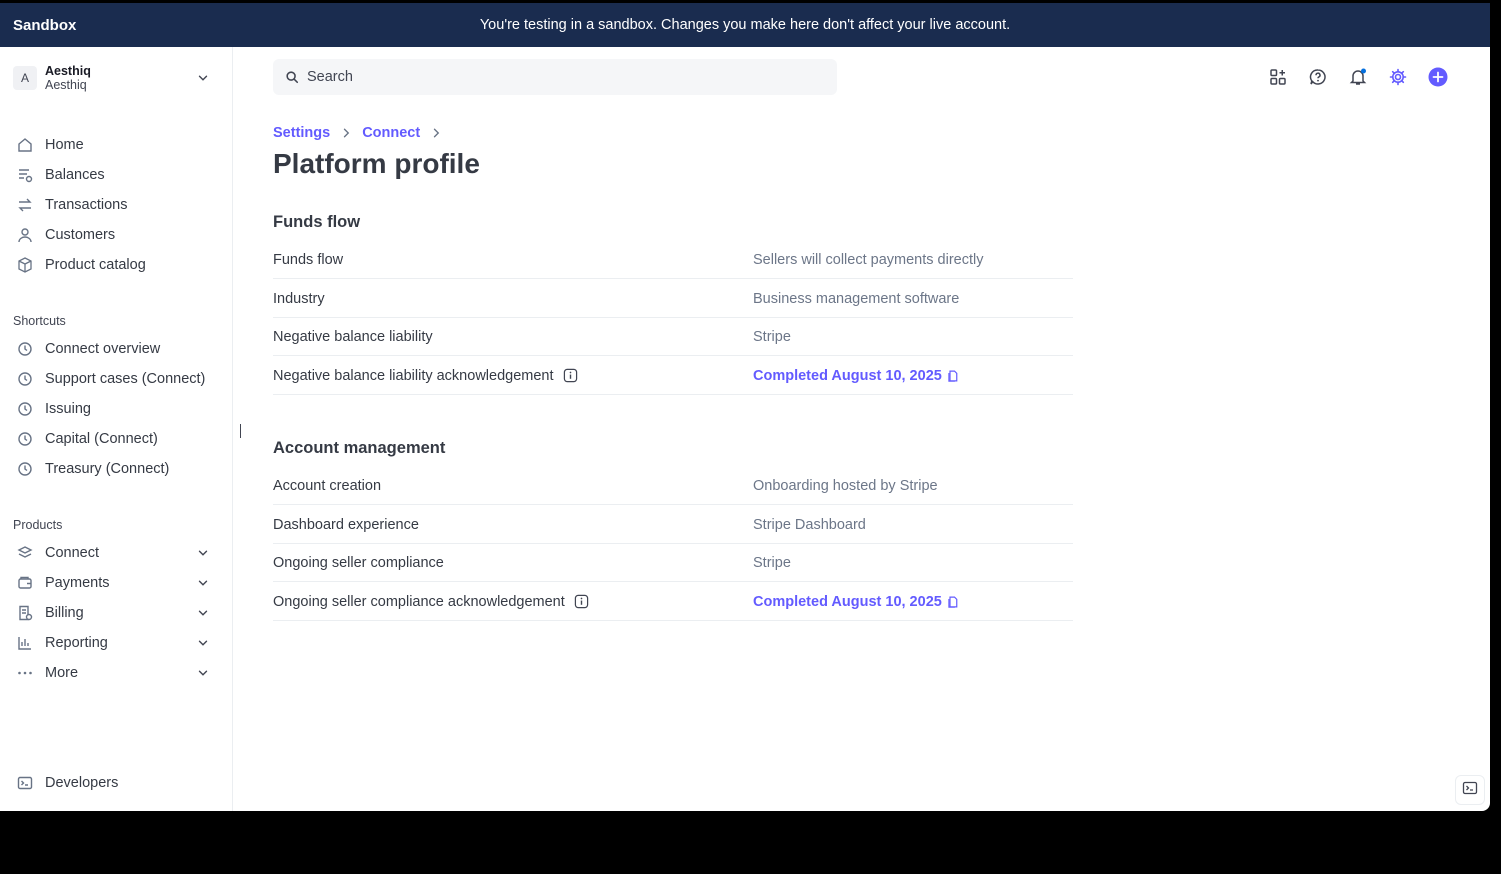  Describe the element at coordinates (45, 25) in the screenshot. I see `sandbox-label: Sandbox` at that location.